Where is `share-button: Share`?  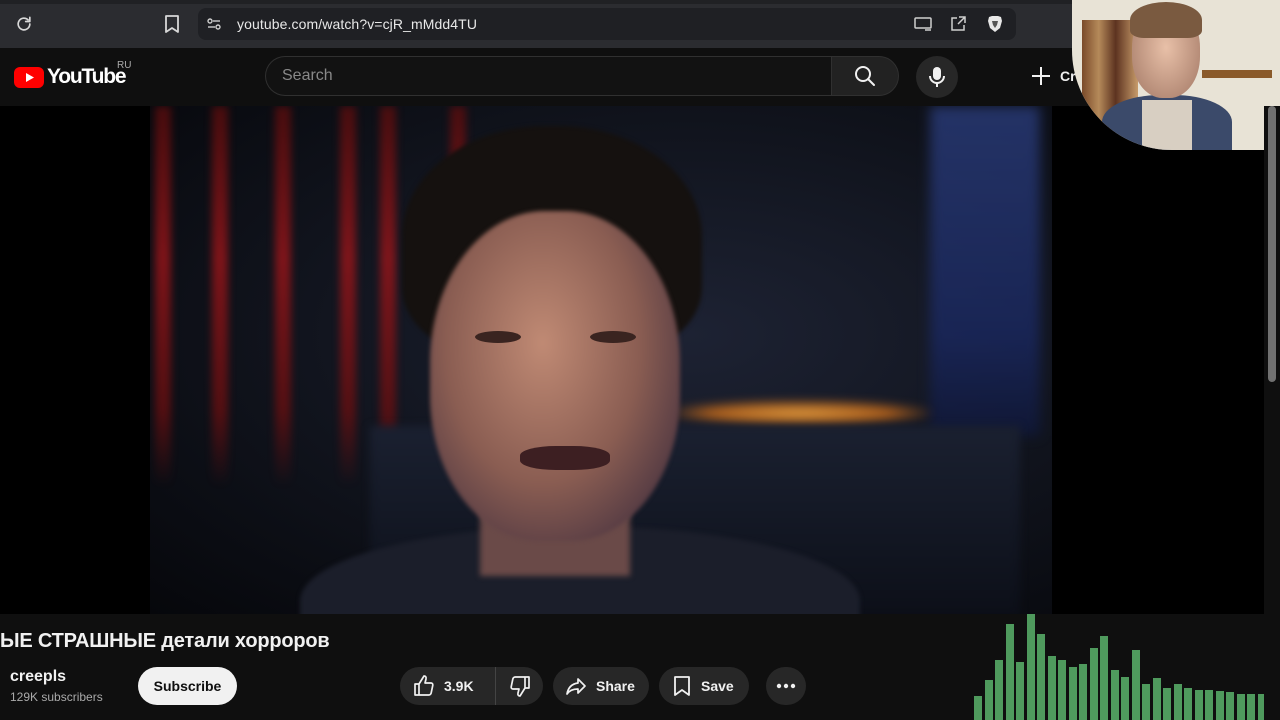 share-button: Share is located at coordinates (601, 686).